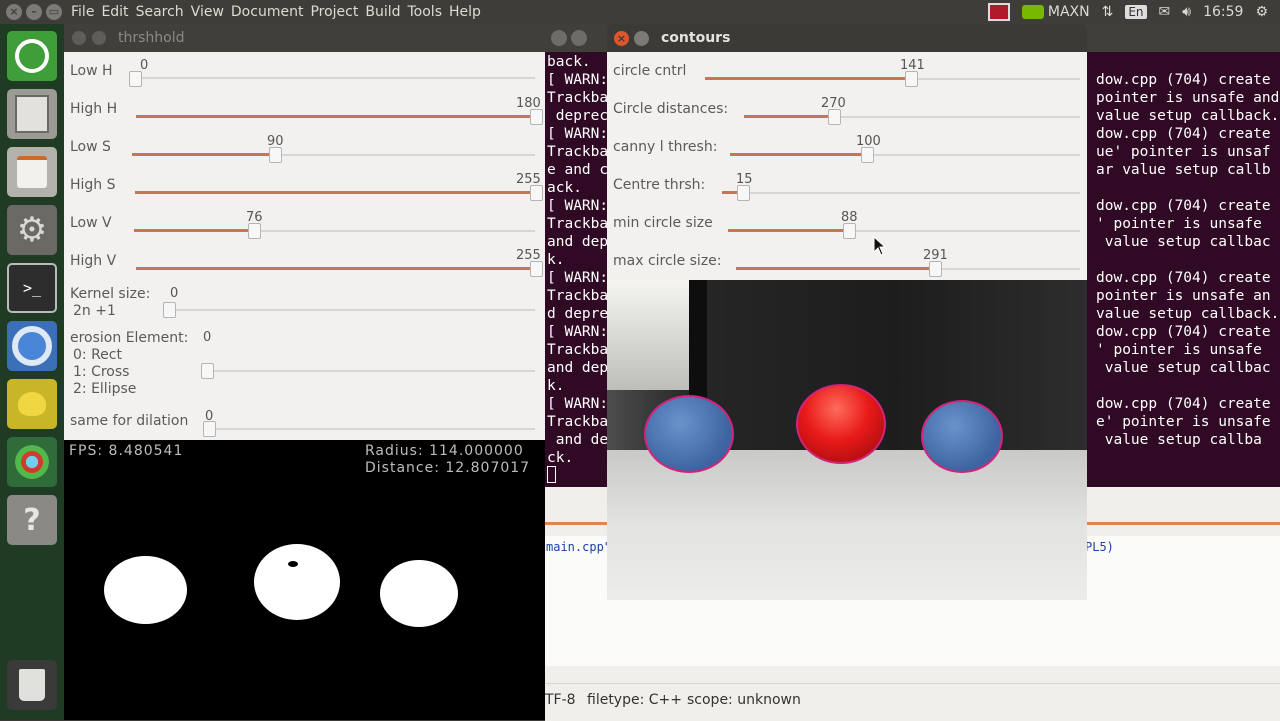 The height and width of the screenshot is (721, 1280). What do you see at coordinates (847, 38) in the screenshot?
I see `contours-titlebar: × contours` at bounding box center [847, 38].